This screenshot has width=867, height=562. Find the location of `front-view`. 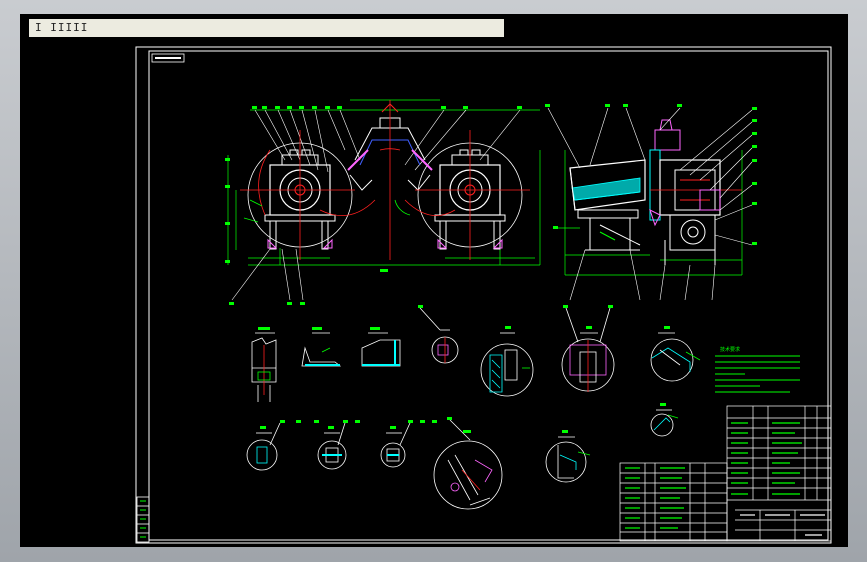

front-view is located at coordinates (383, 202).